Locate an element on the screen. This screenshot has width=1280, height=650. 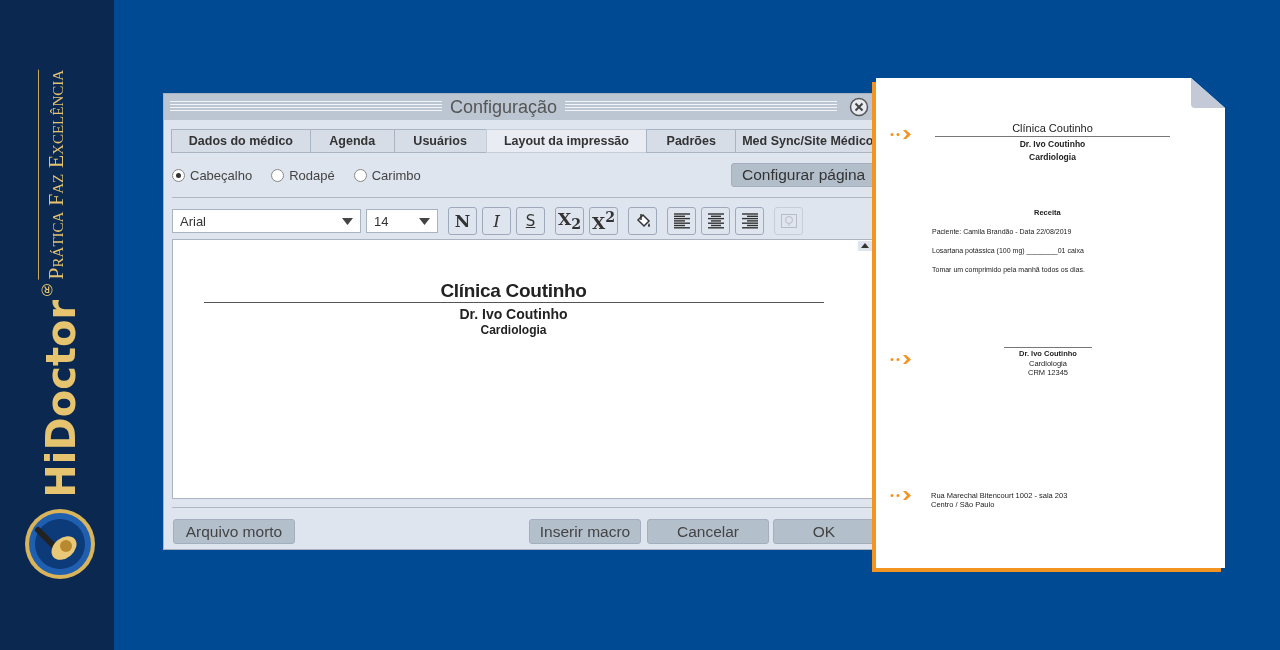
registered-mark: ® is located at coordinates (47, 288).